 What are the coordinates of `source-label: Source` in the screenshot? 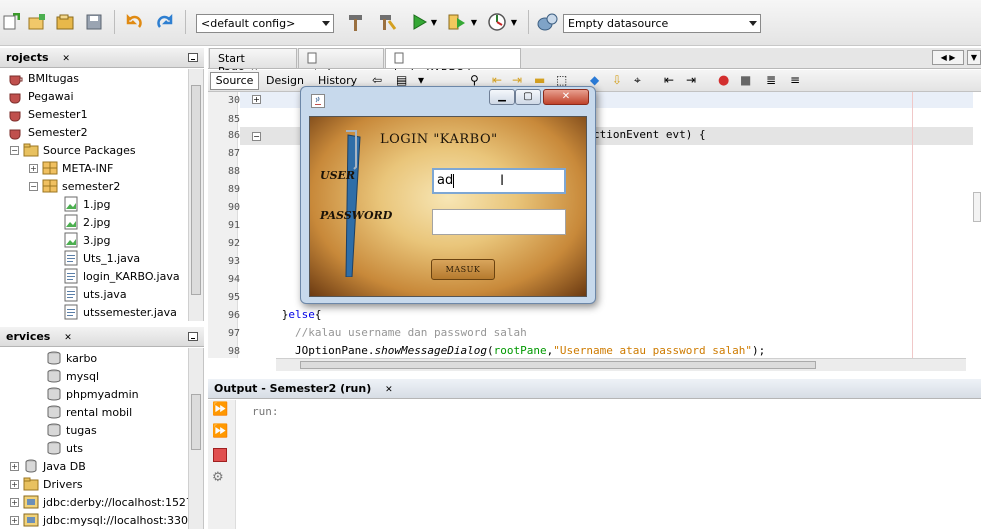 It's located at (234, 80).